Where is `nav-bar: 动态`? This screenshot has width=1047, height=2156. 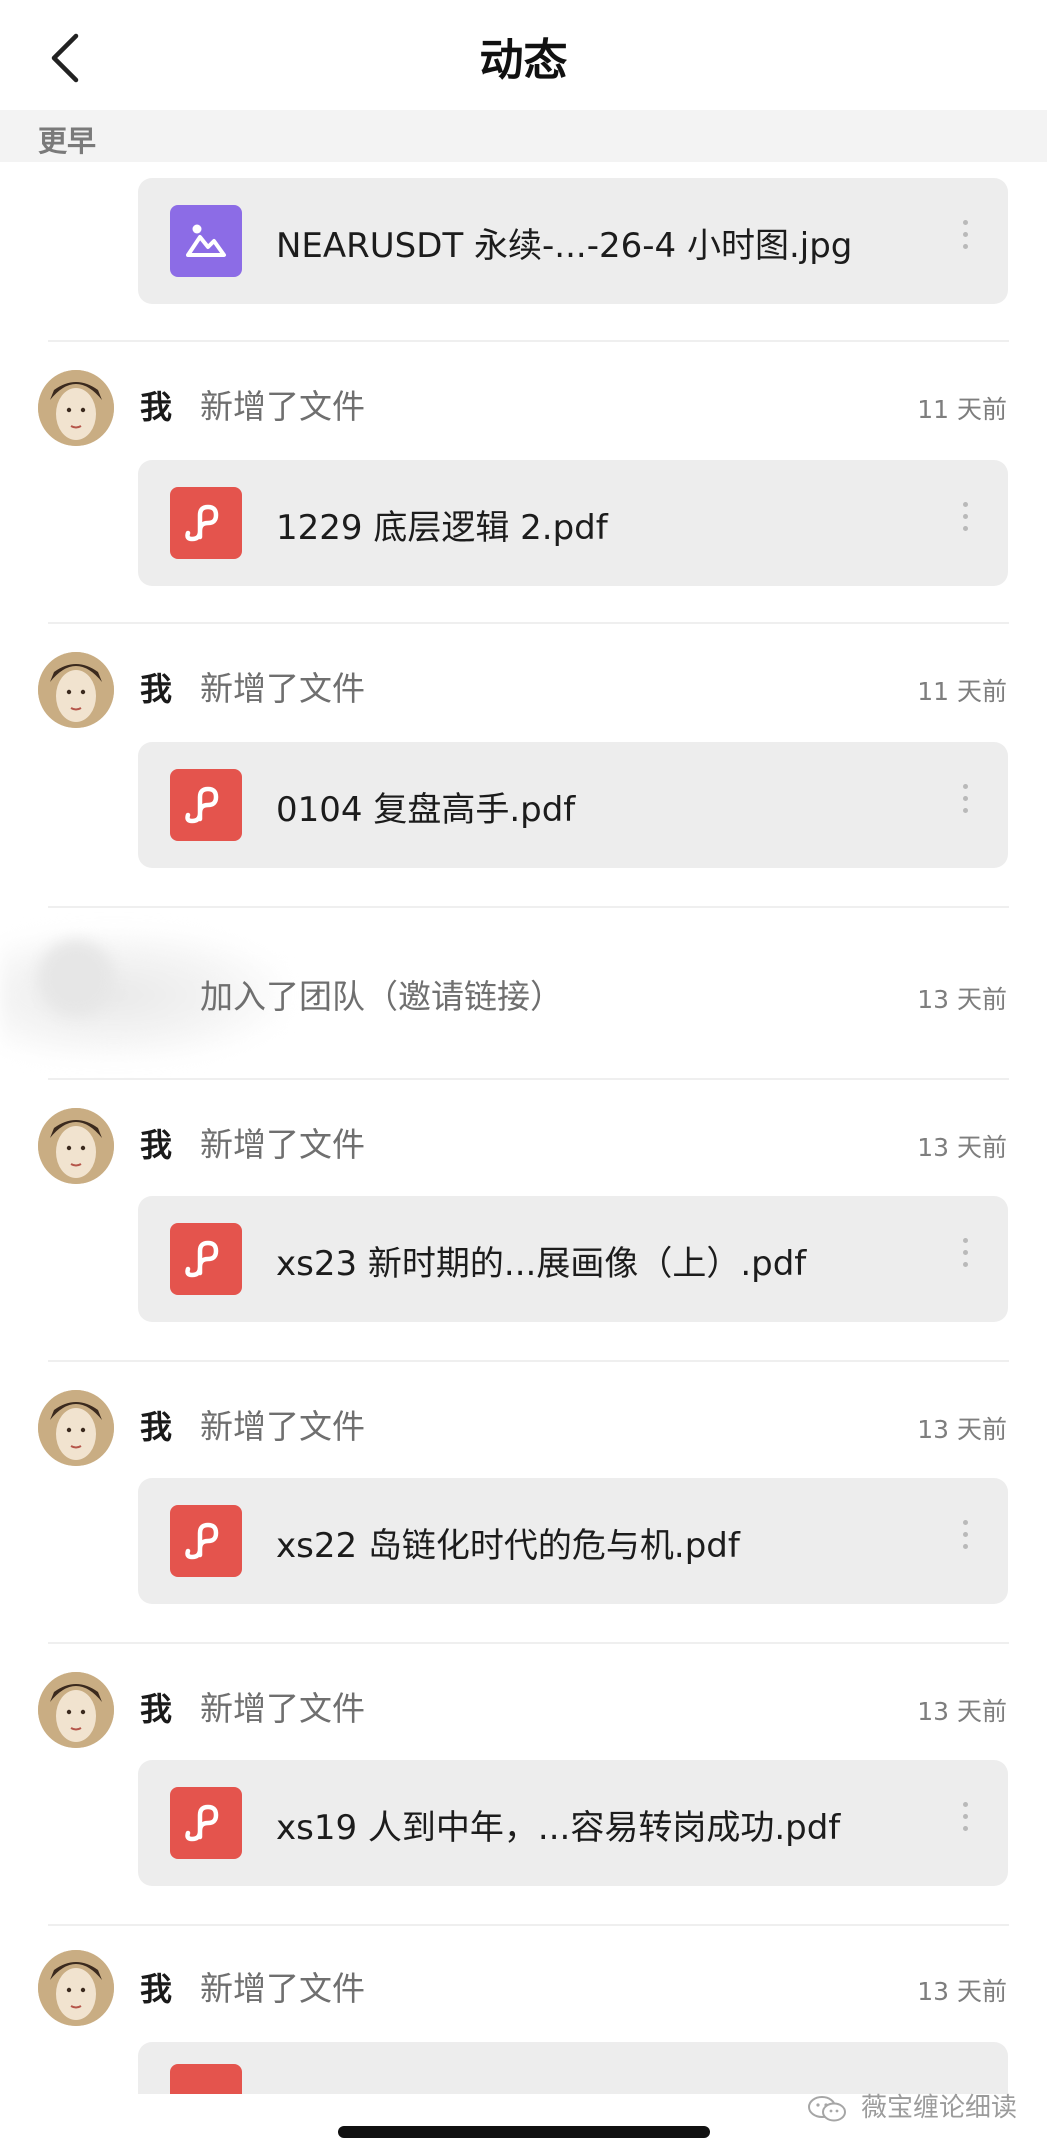
nav-bar: 动态 is located at coordinates (523, 55).